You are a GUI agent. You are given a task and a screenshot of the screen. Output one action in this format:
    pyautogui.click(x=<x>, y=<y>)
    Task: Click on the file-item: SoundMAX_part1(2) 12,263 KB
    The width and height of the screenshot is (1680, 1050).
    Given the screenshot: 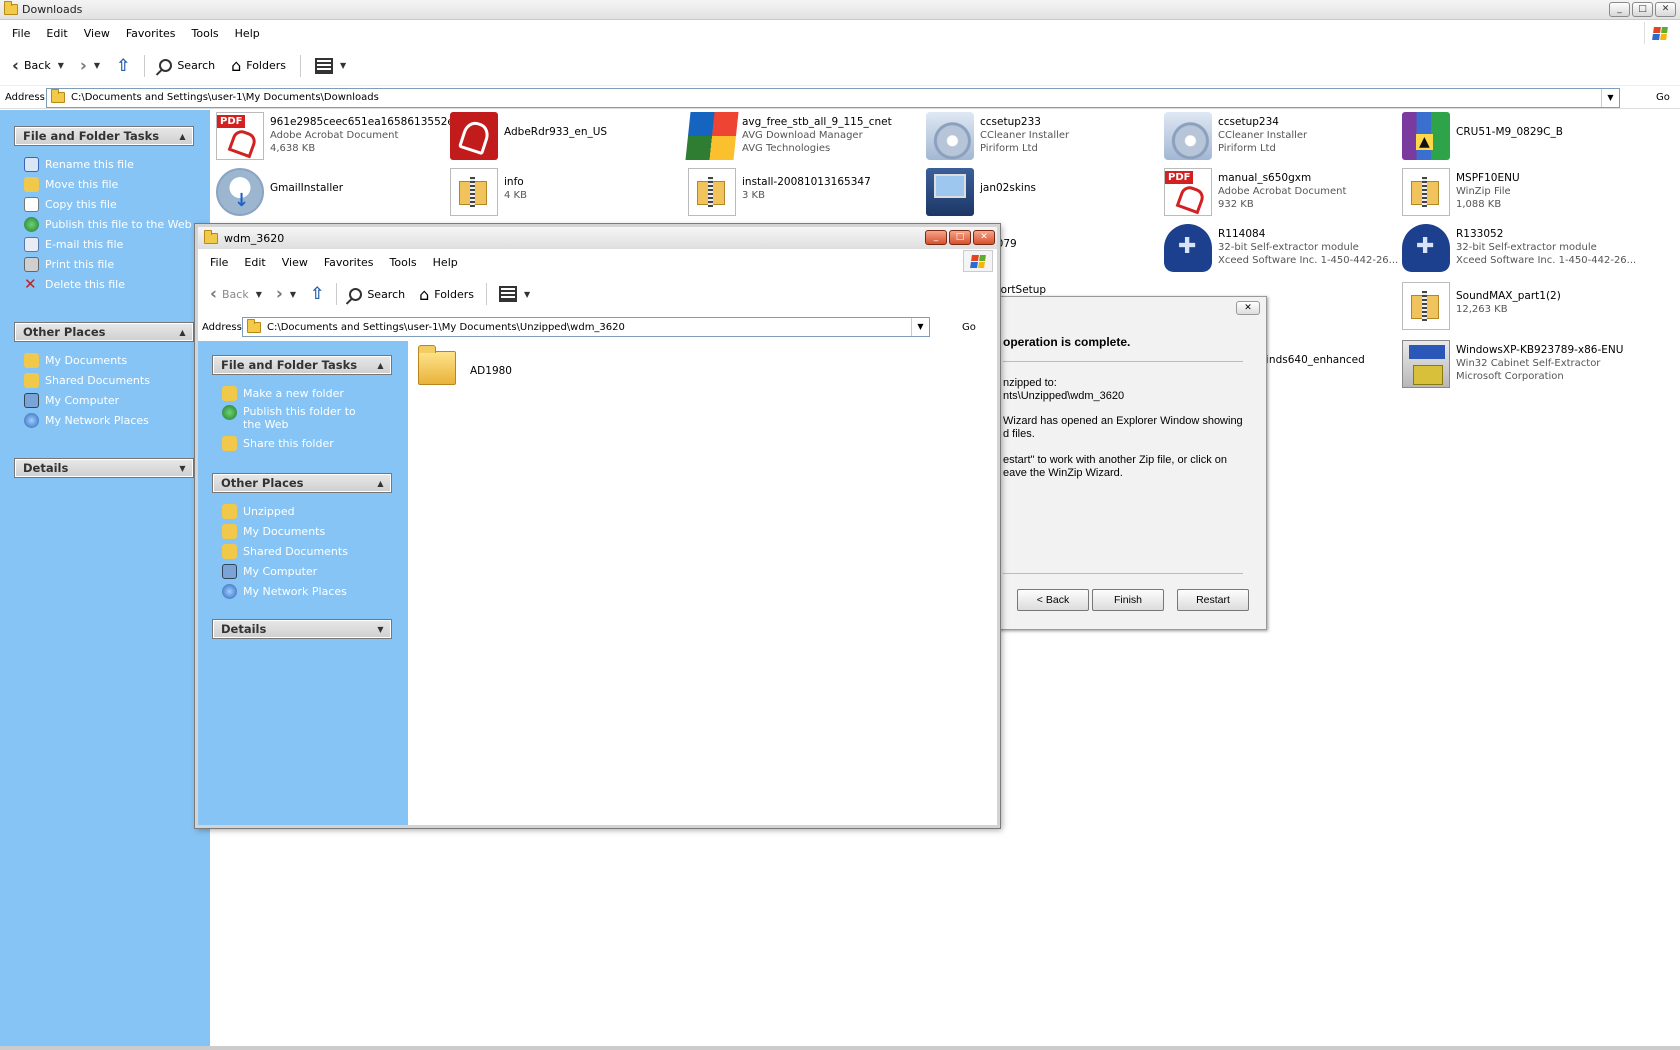 What is the action you would take?
    pyautogui.click(x=1481, y=306)
    